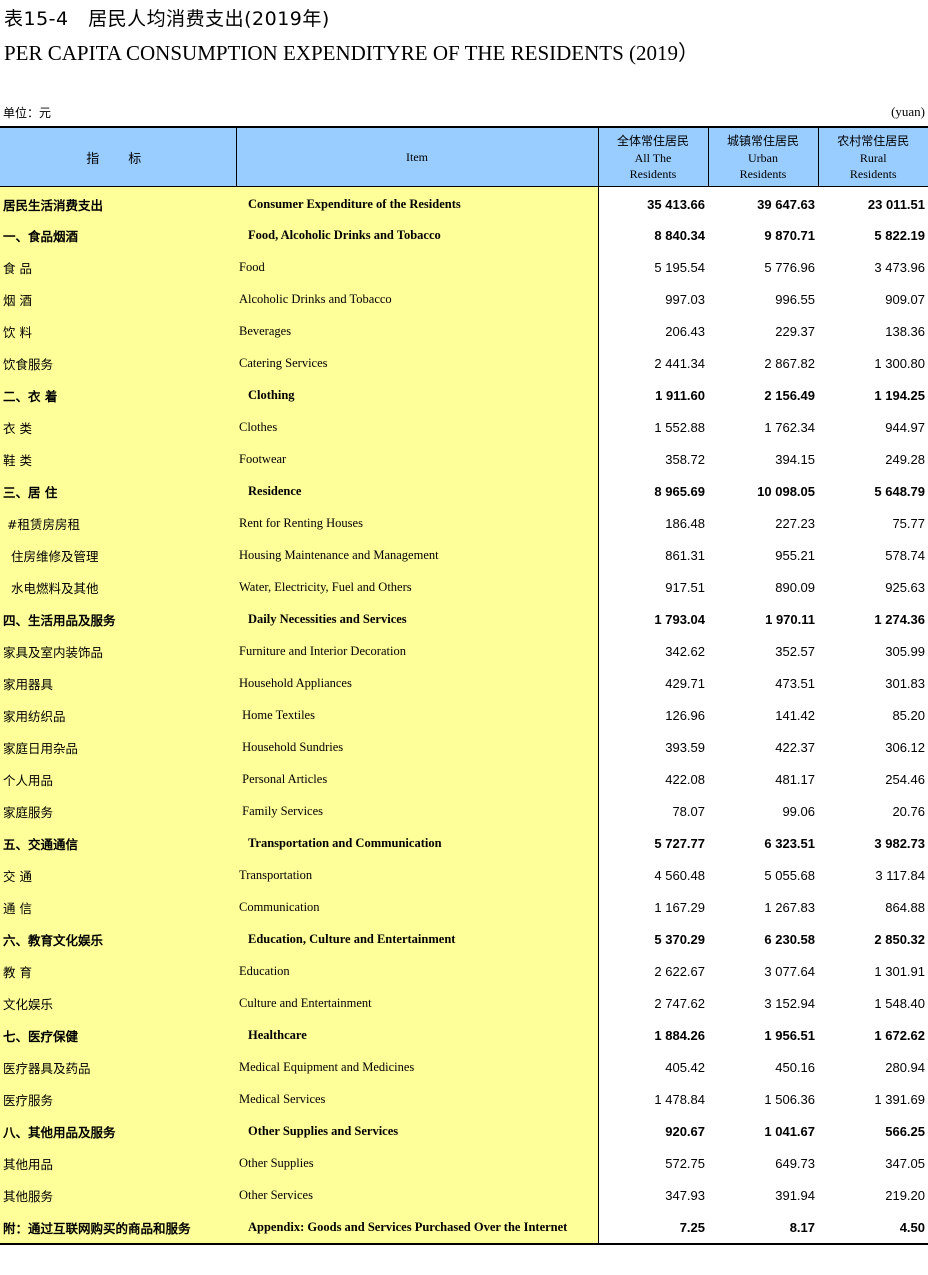 The image size is (928, 1275). Describe the element at coordinates (676, 204) in the screenshot. I see `value-all-cell: 35 413.66` at that location.